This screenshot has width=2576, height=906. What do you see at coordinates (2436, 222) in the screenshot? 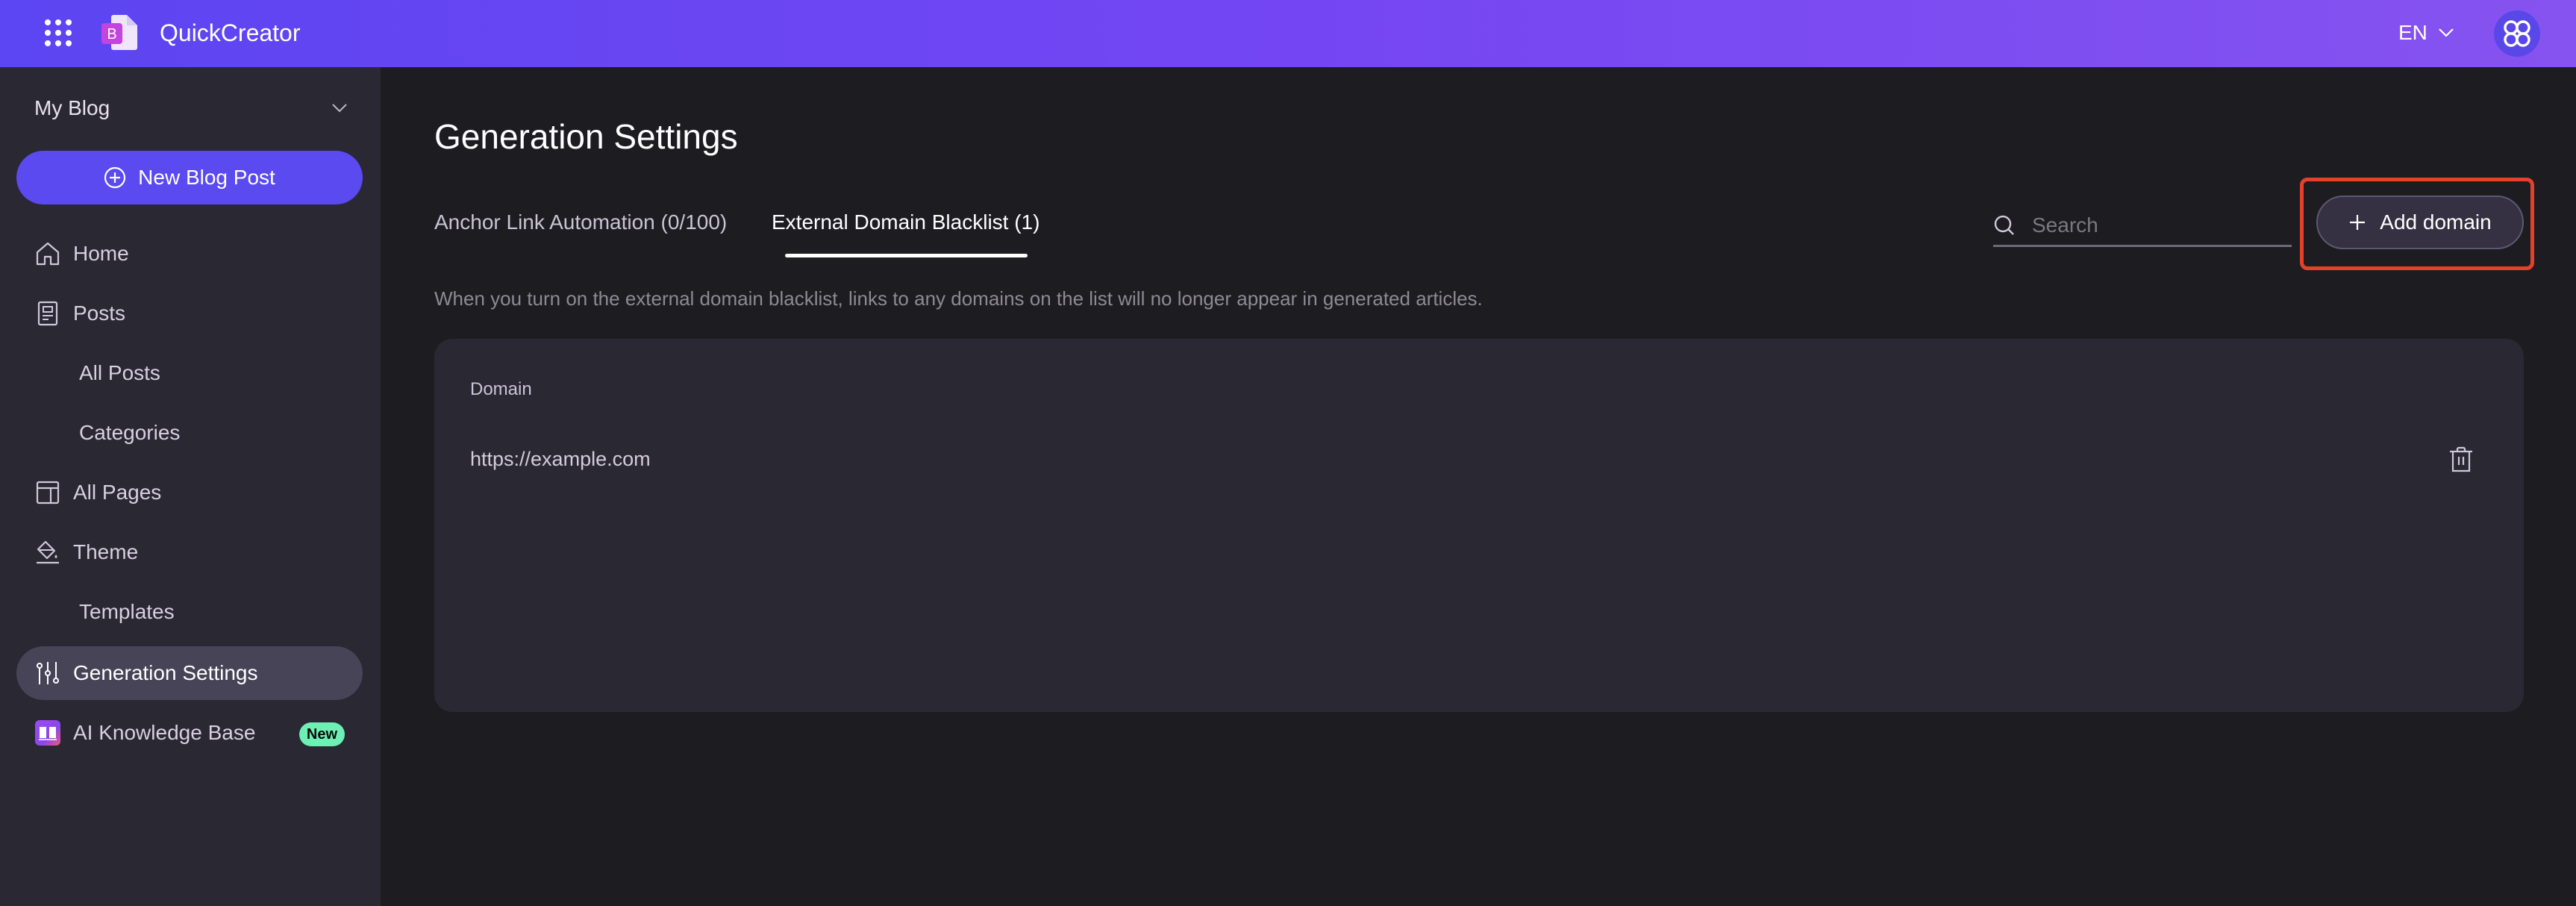
I see `add-domain-label: Add domain` at bounding box center [2436, 222].